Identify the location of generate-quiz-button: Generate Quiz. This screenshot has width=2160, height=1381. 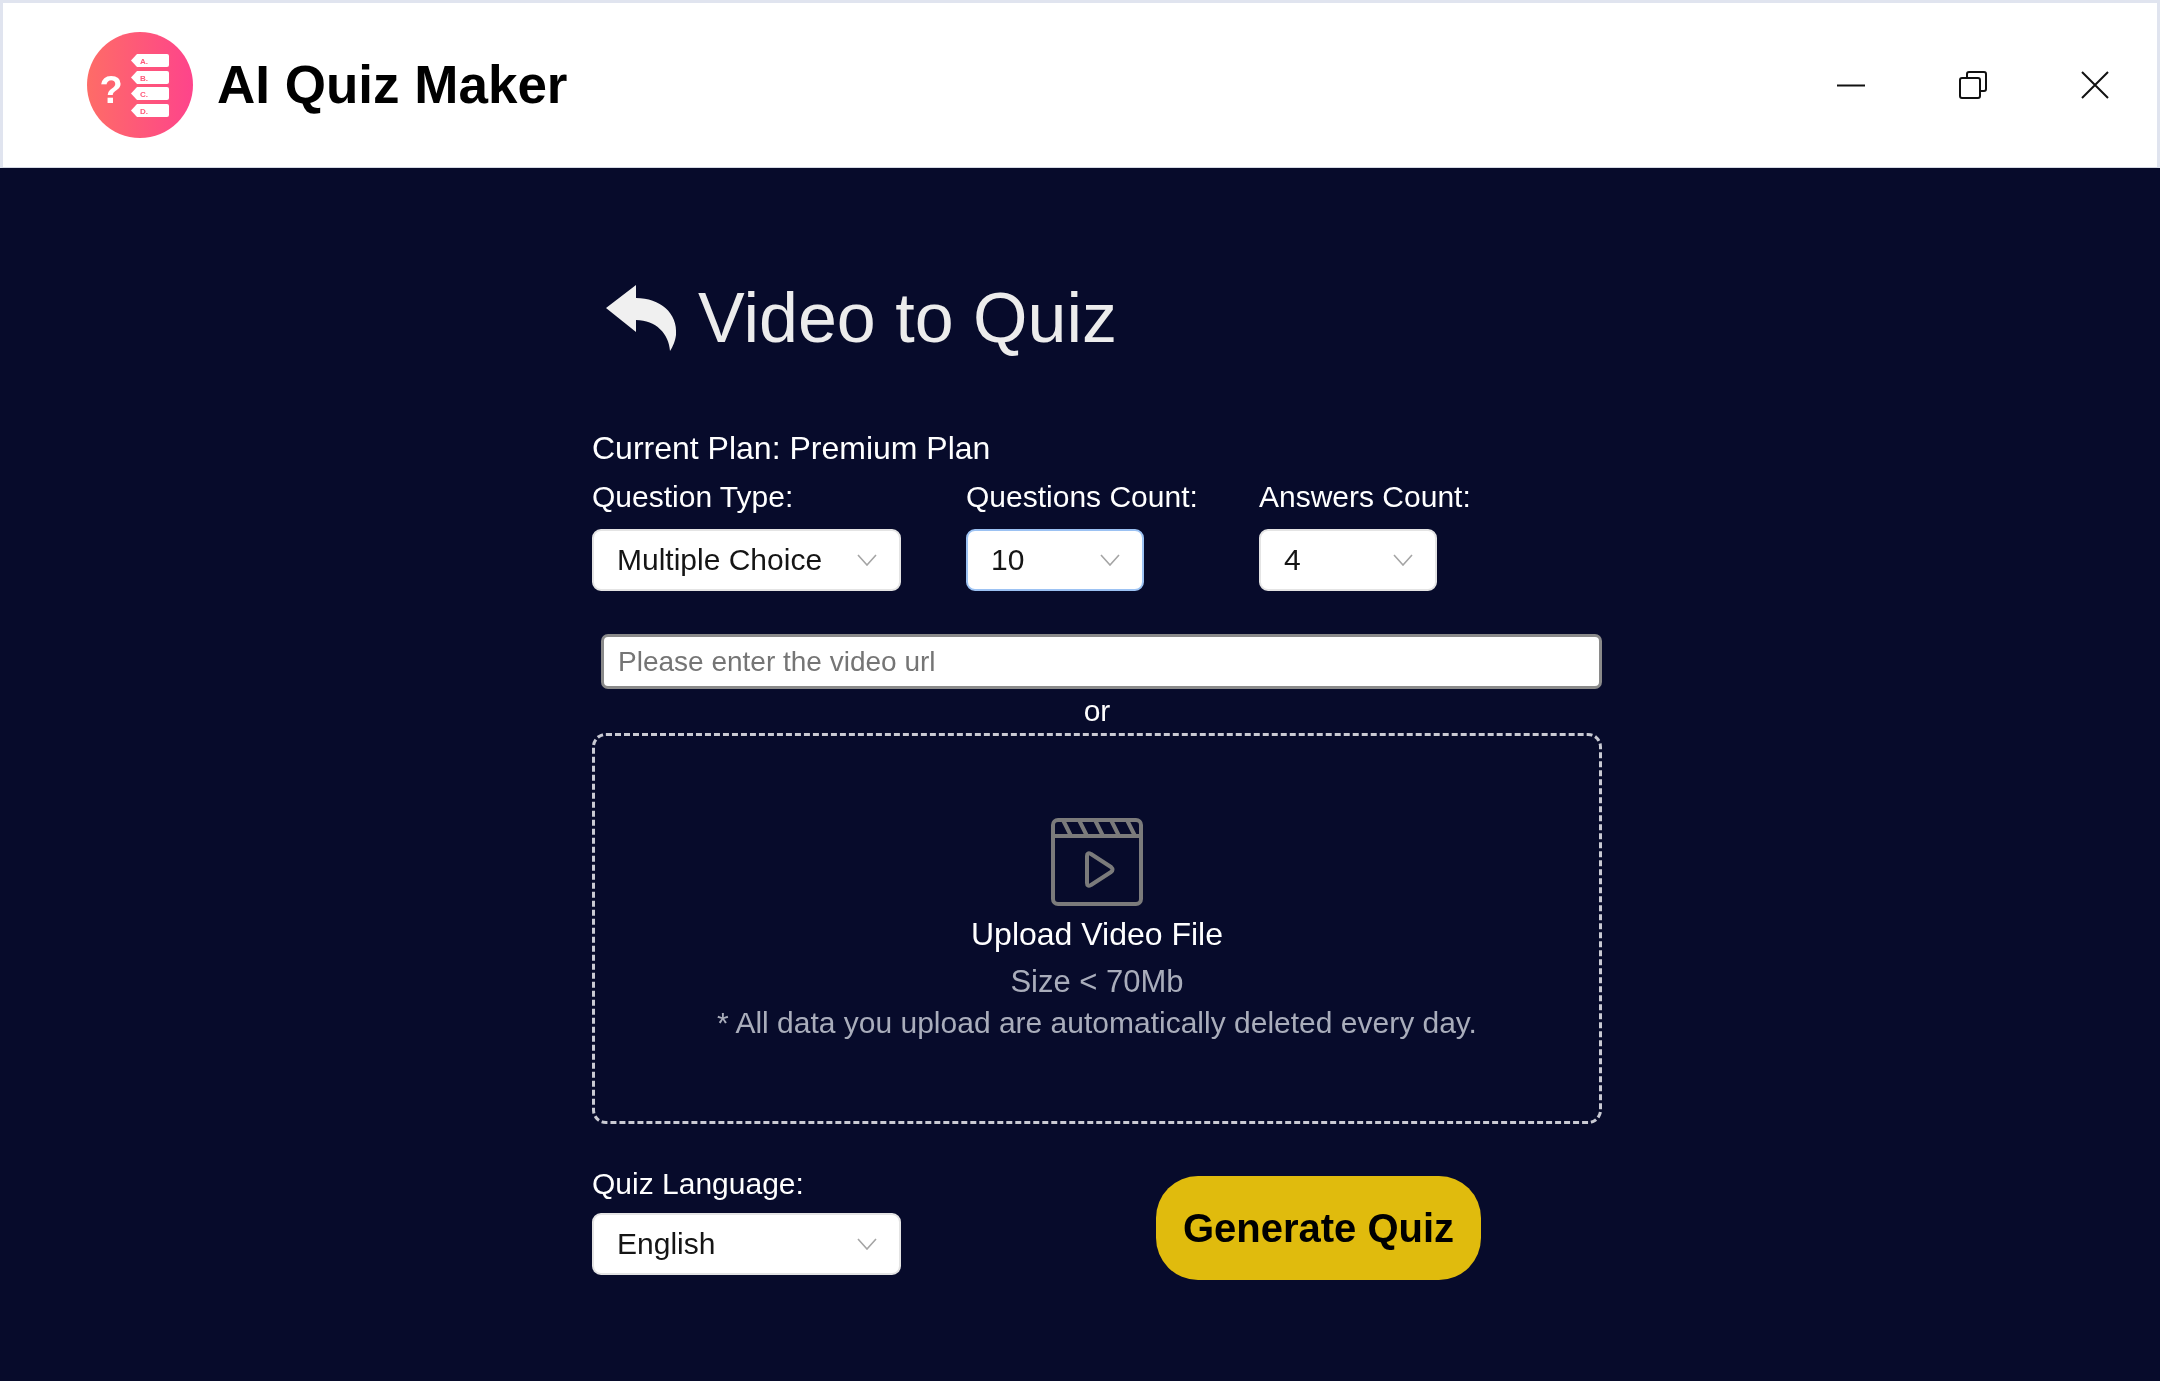
(1318, 1228).